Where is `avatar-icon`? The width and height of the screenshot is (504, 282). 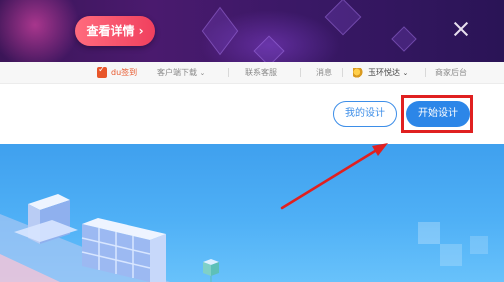 avatar-icon is located at coordinates (358, 73).